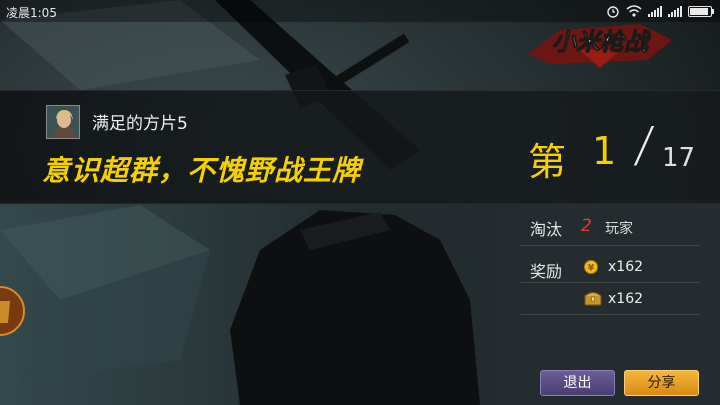 The image size is (720, 405). Describe the element at coordinates (661, 383) in the screenshot. I see `share-button: 分享` at that location.